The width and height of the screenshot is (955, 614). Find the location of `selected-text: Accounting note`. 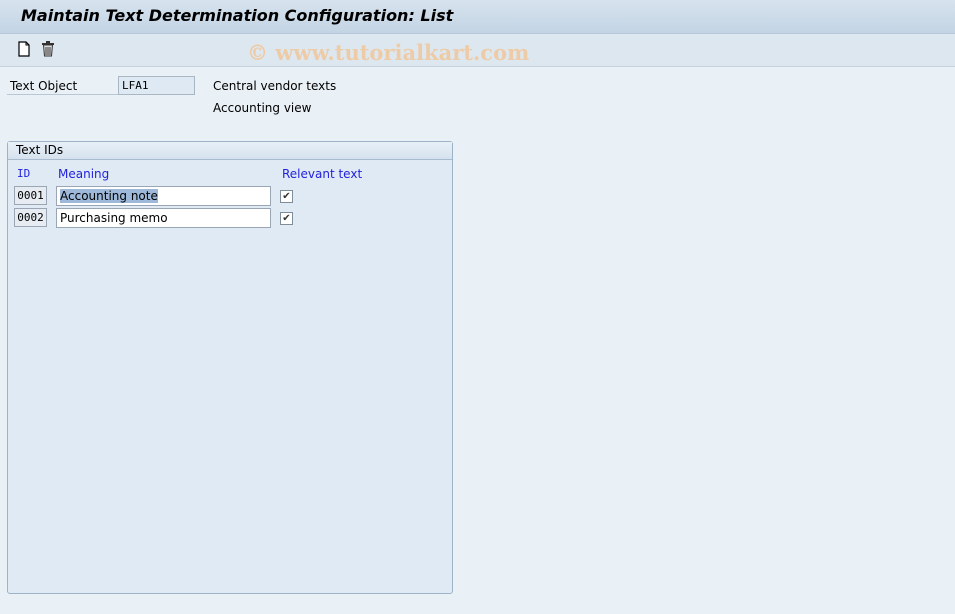

selected-text: Accounting note is located at coordinates (109, 196).